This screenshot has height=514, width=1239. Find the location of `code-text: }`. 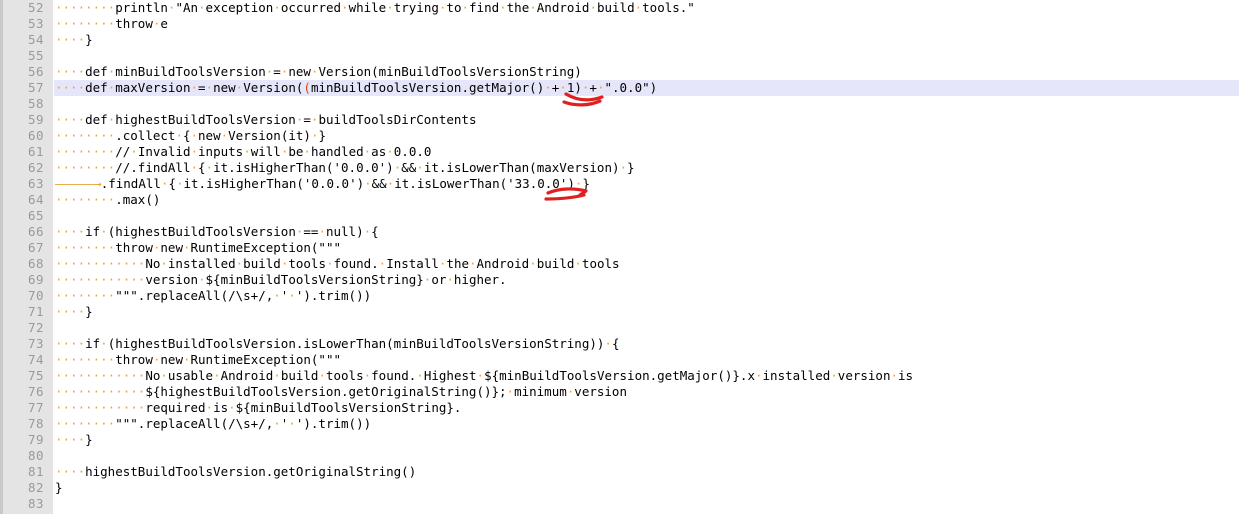

code-text: } is located at coordinates (59, 488).